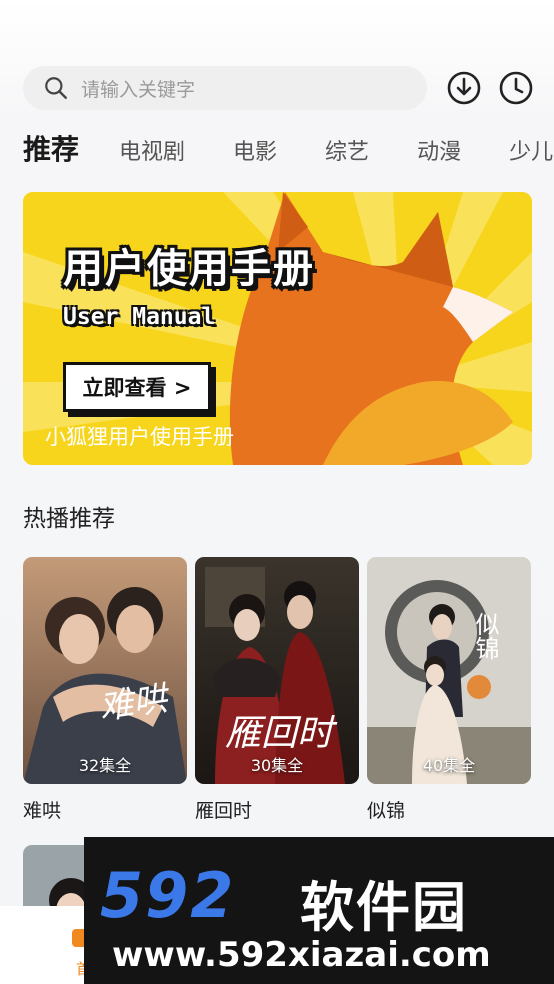  I want to click on poster-calligraphy: 难哄, so click(135, 703).